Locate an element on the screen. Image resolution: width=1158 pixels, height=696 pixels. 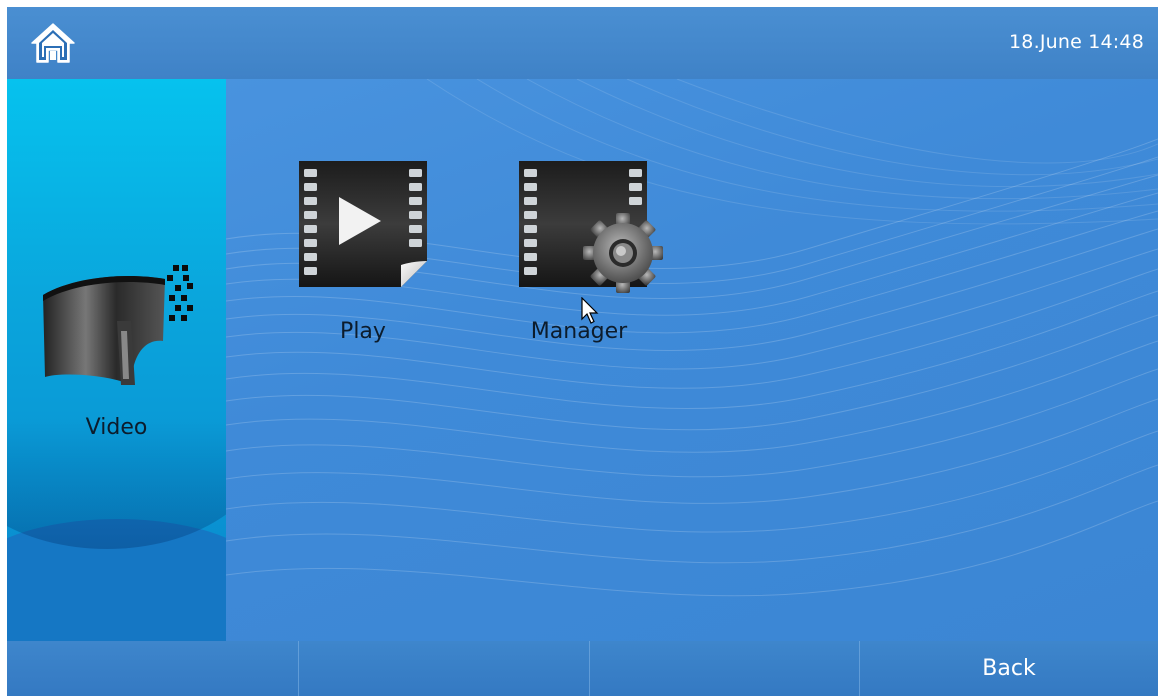
bottom-bar: Back is located at coordinates (582, 668).